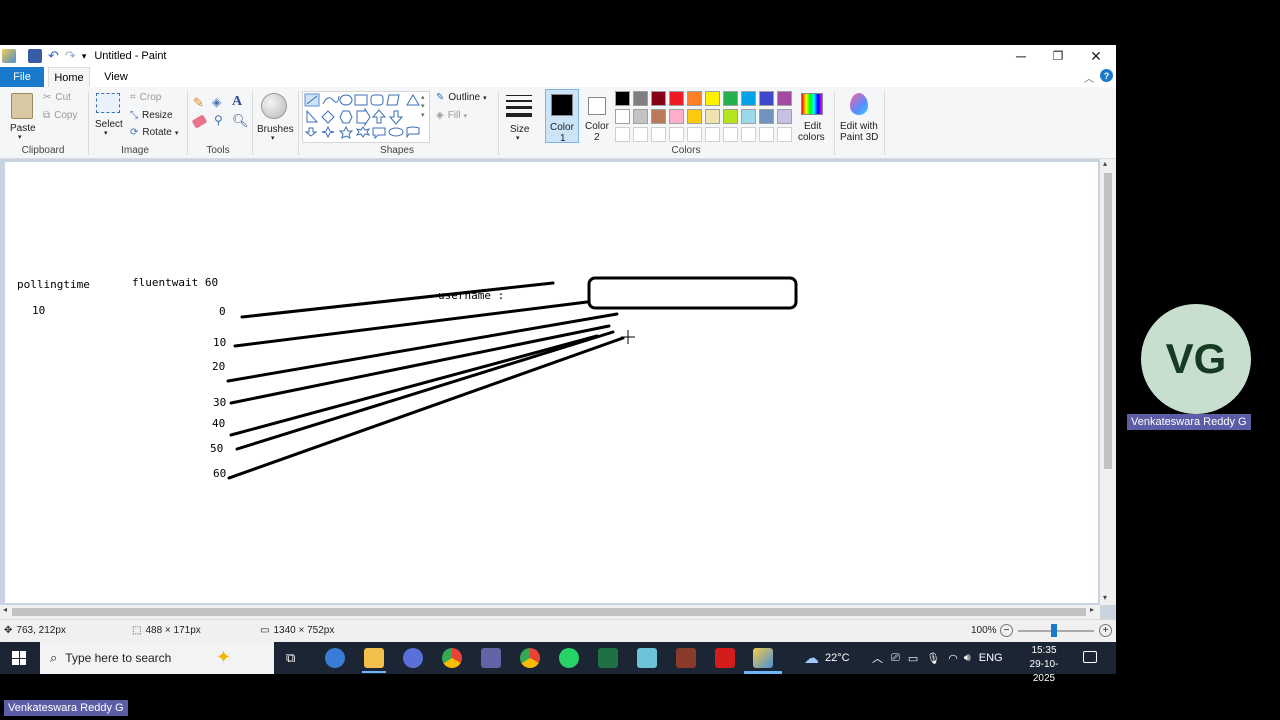  Describe the element at coordinates (84, 56) in the screenshot. I see `quick-access-dropdown-icon: ▾` at that location.